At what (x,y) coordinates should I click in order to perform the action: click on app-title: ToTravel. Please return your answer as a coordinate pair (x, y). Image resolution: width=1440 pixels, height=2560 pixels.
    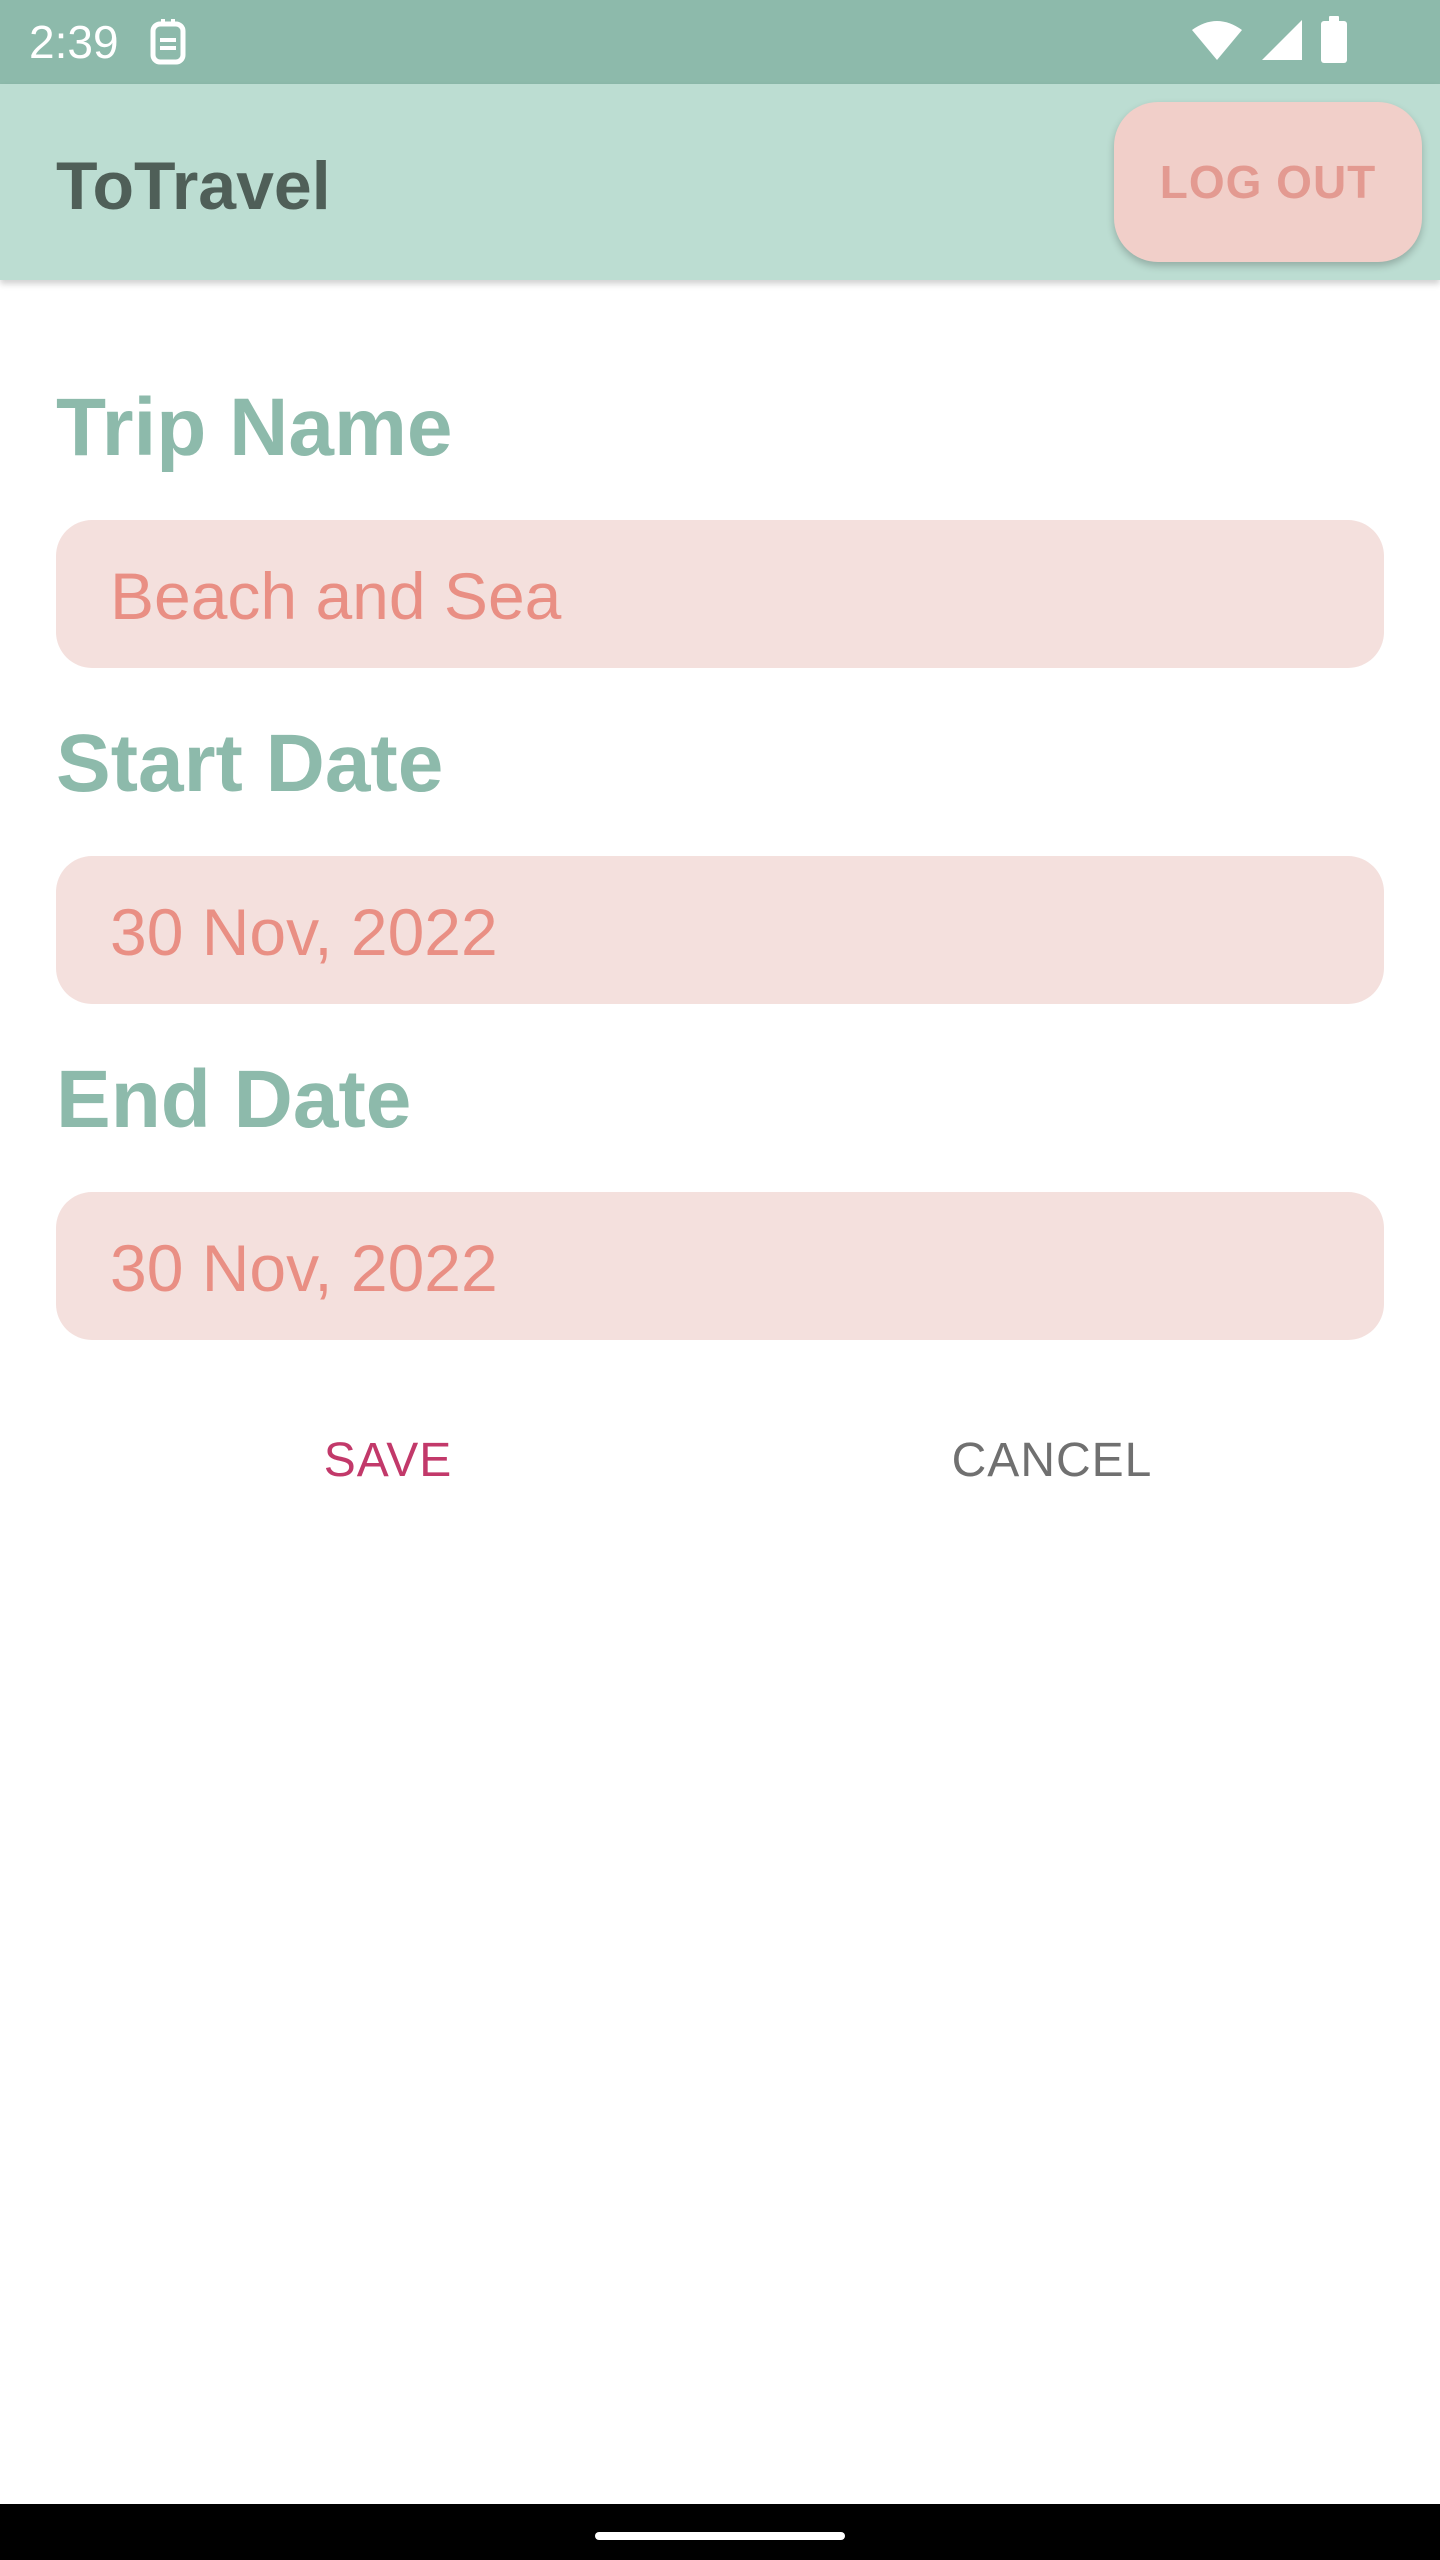
    Looking at the image, I should click on (193, 186).